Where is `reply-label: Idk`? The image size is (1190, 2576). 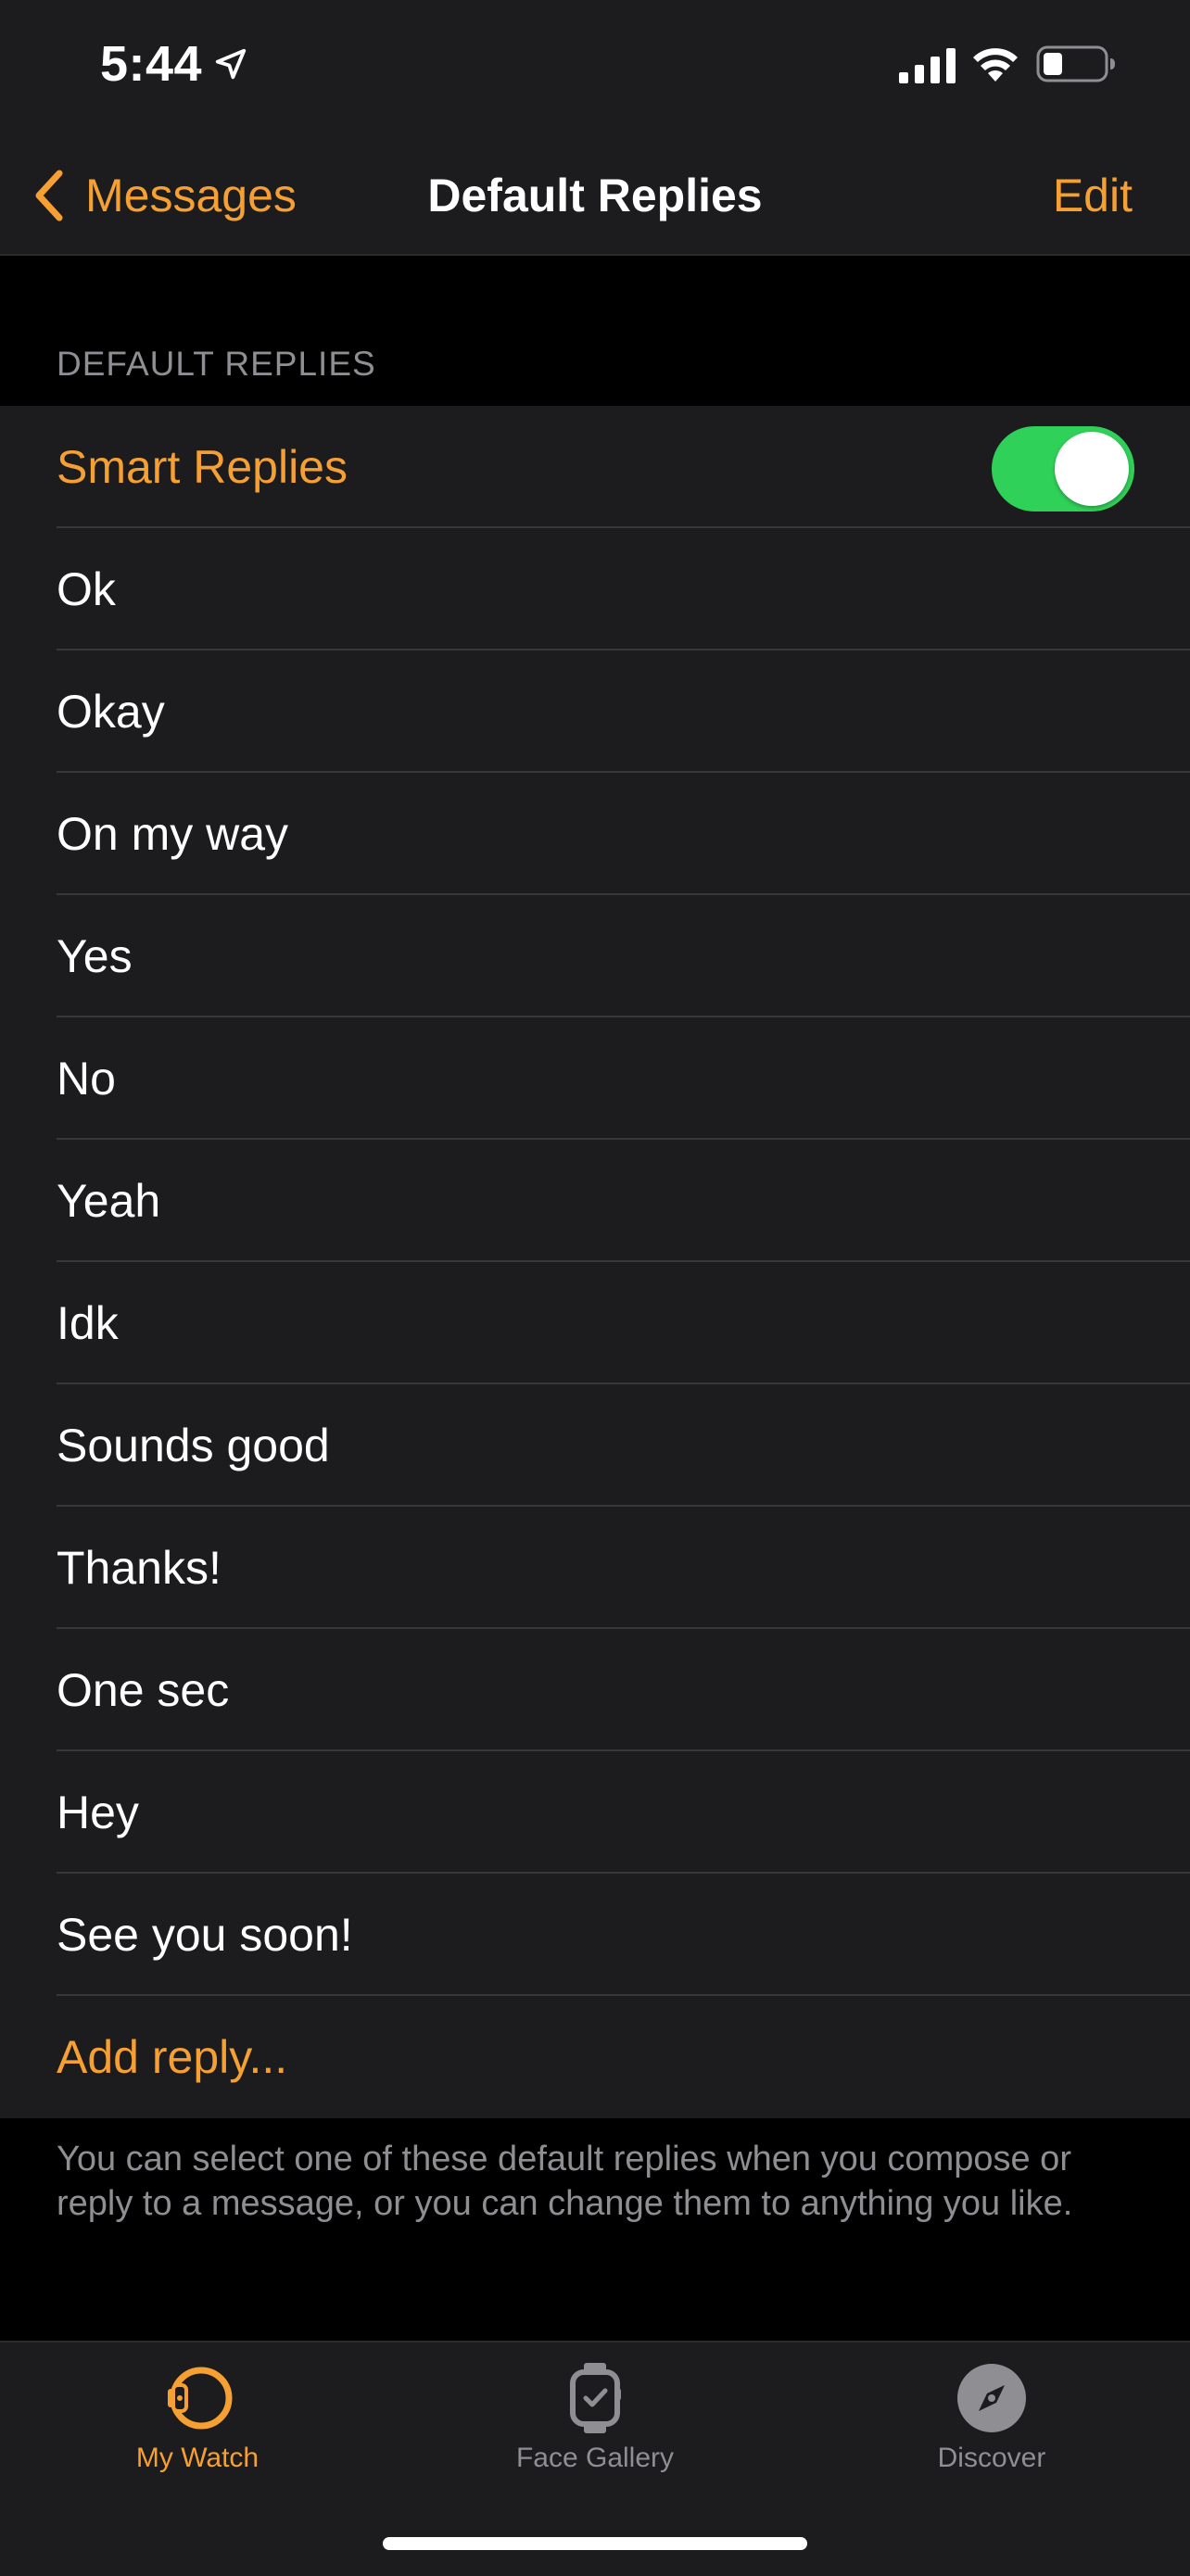
reply-label: Idk is located at coordinates (88, 1323).